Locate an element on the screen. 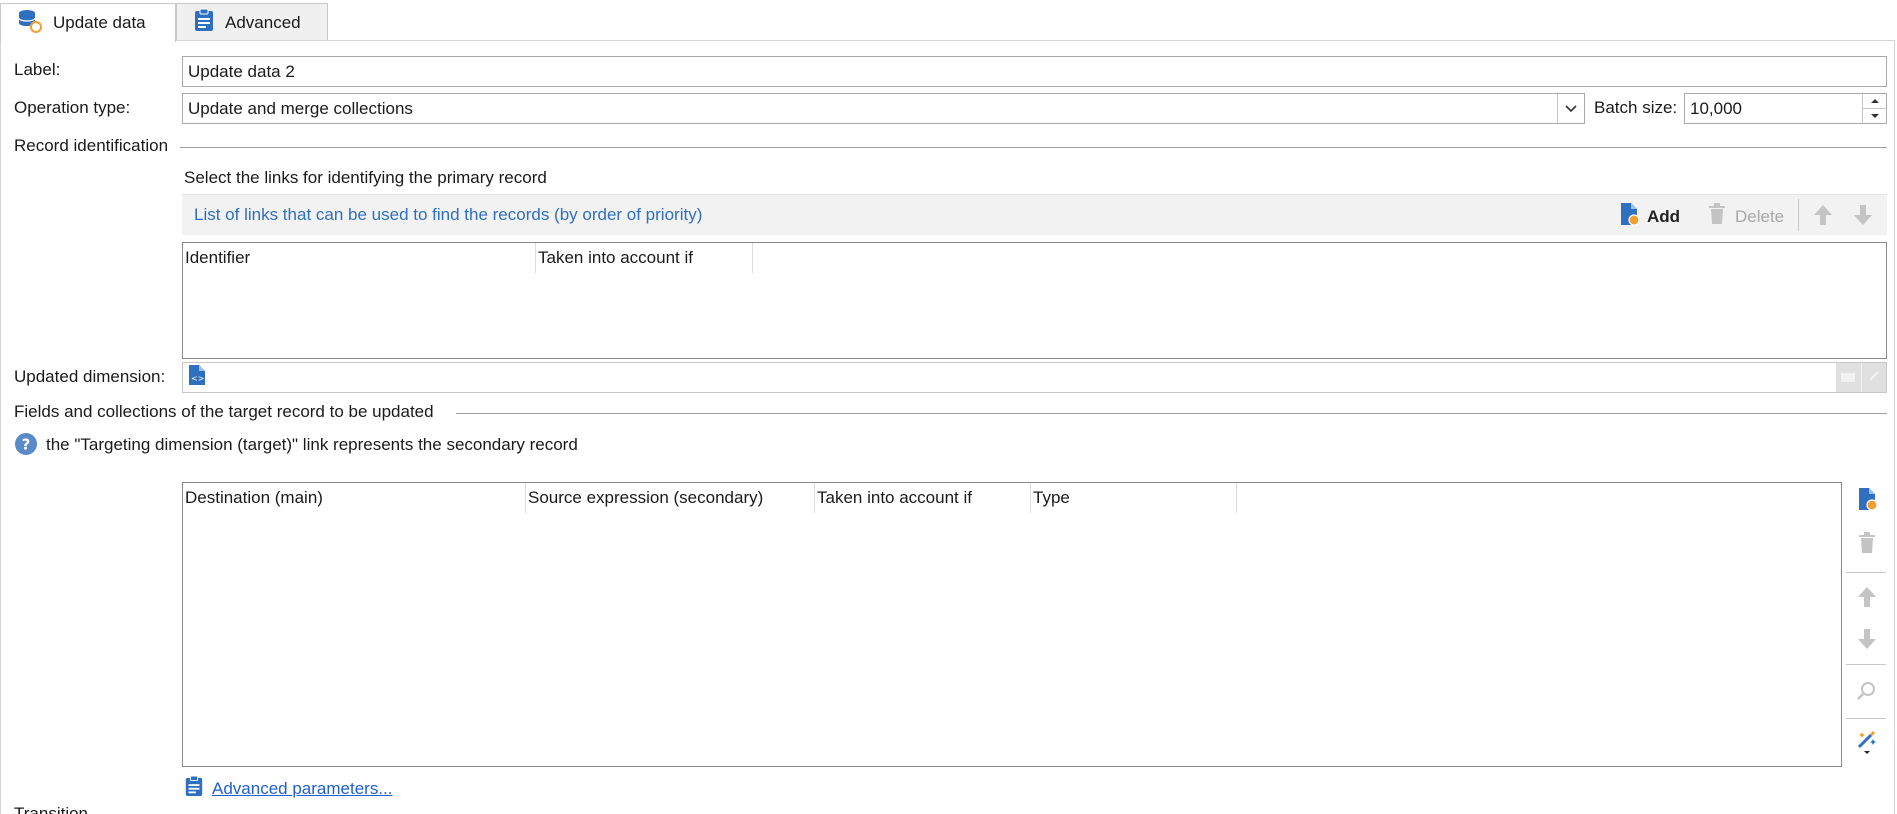 The image size is (1897, 814). toolbar-separator is located at coordinates (1798, 215).